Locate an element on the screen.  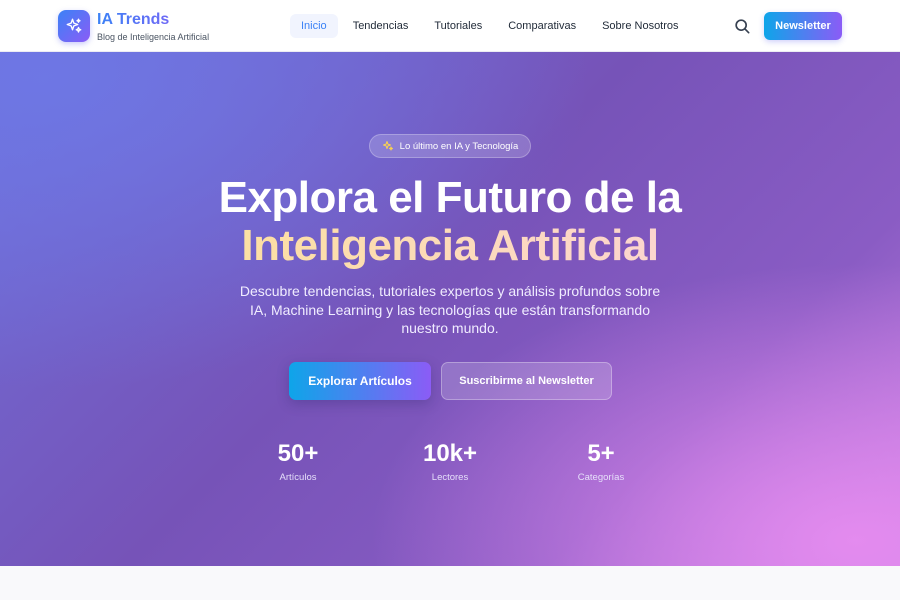
brand-subtitle: Blog de Inteligencia Artificial is located at coordinates (153, 37).